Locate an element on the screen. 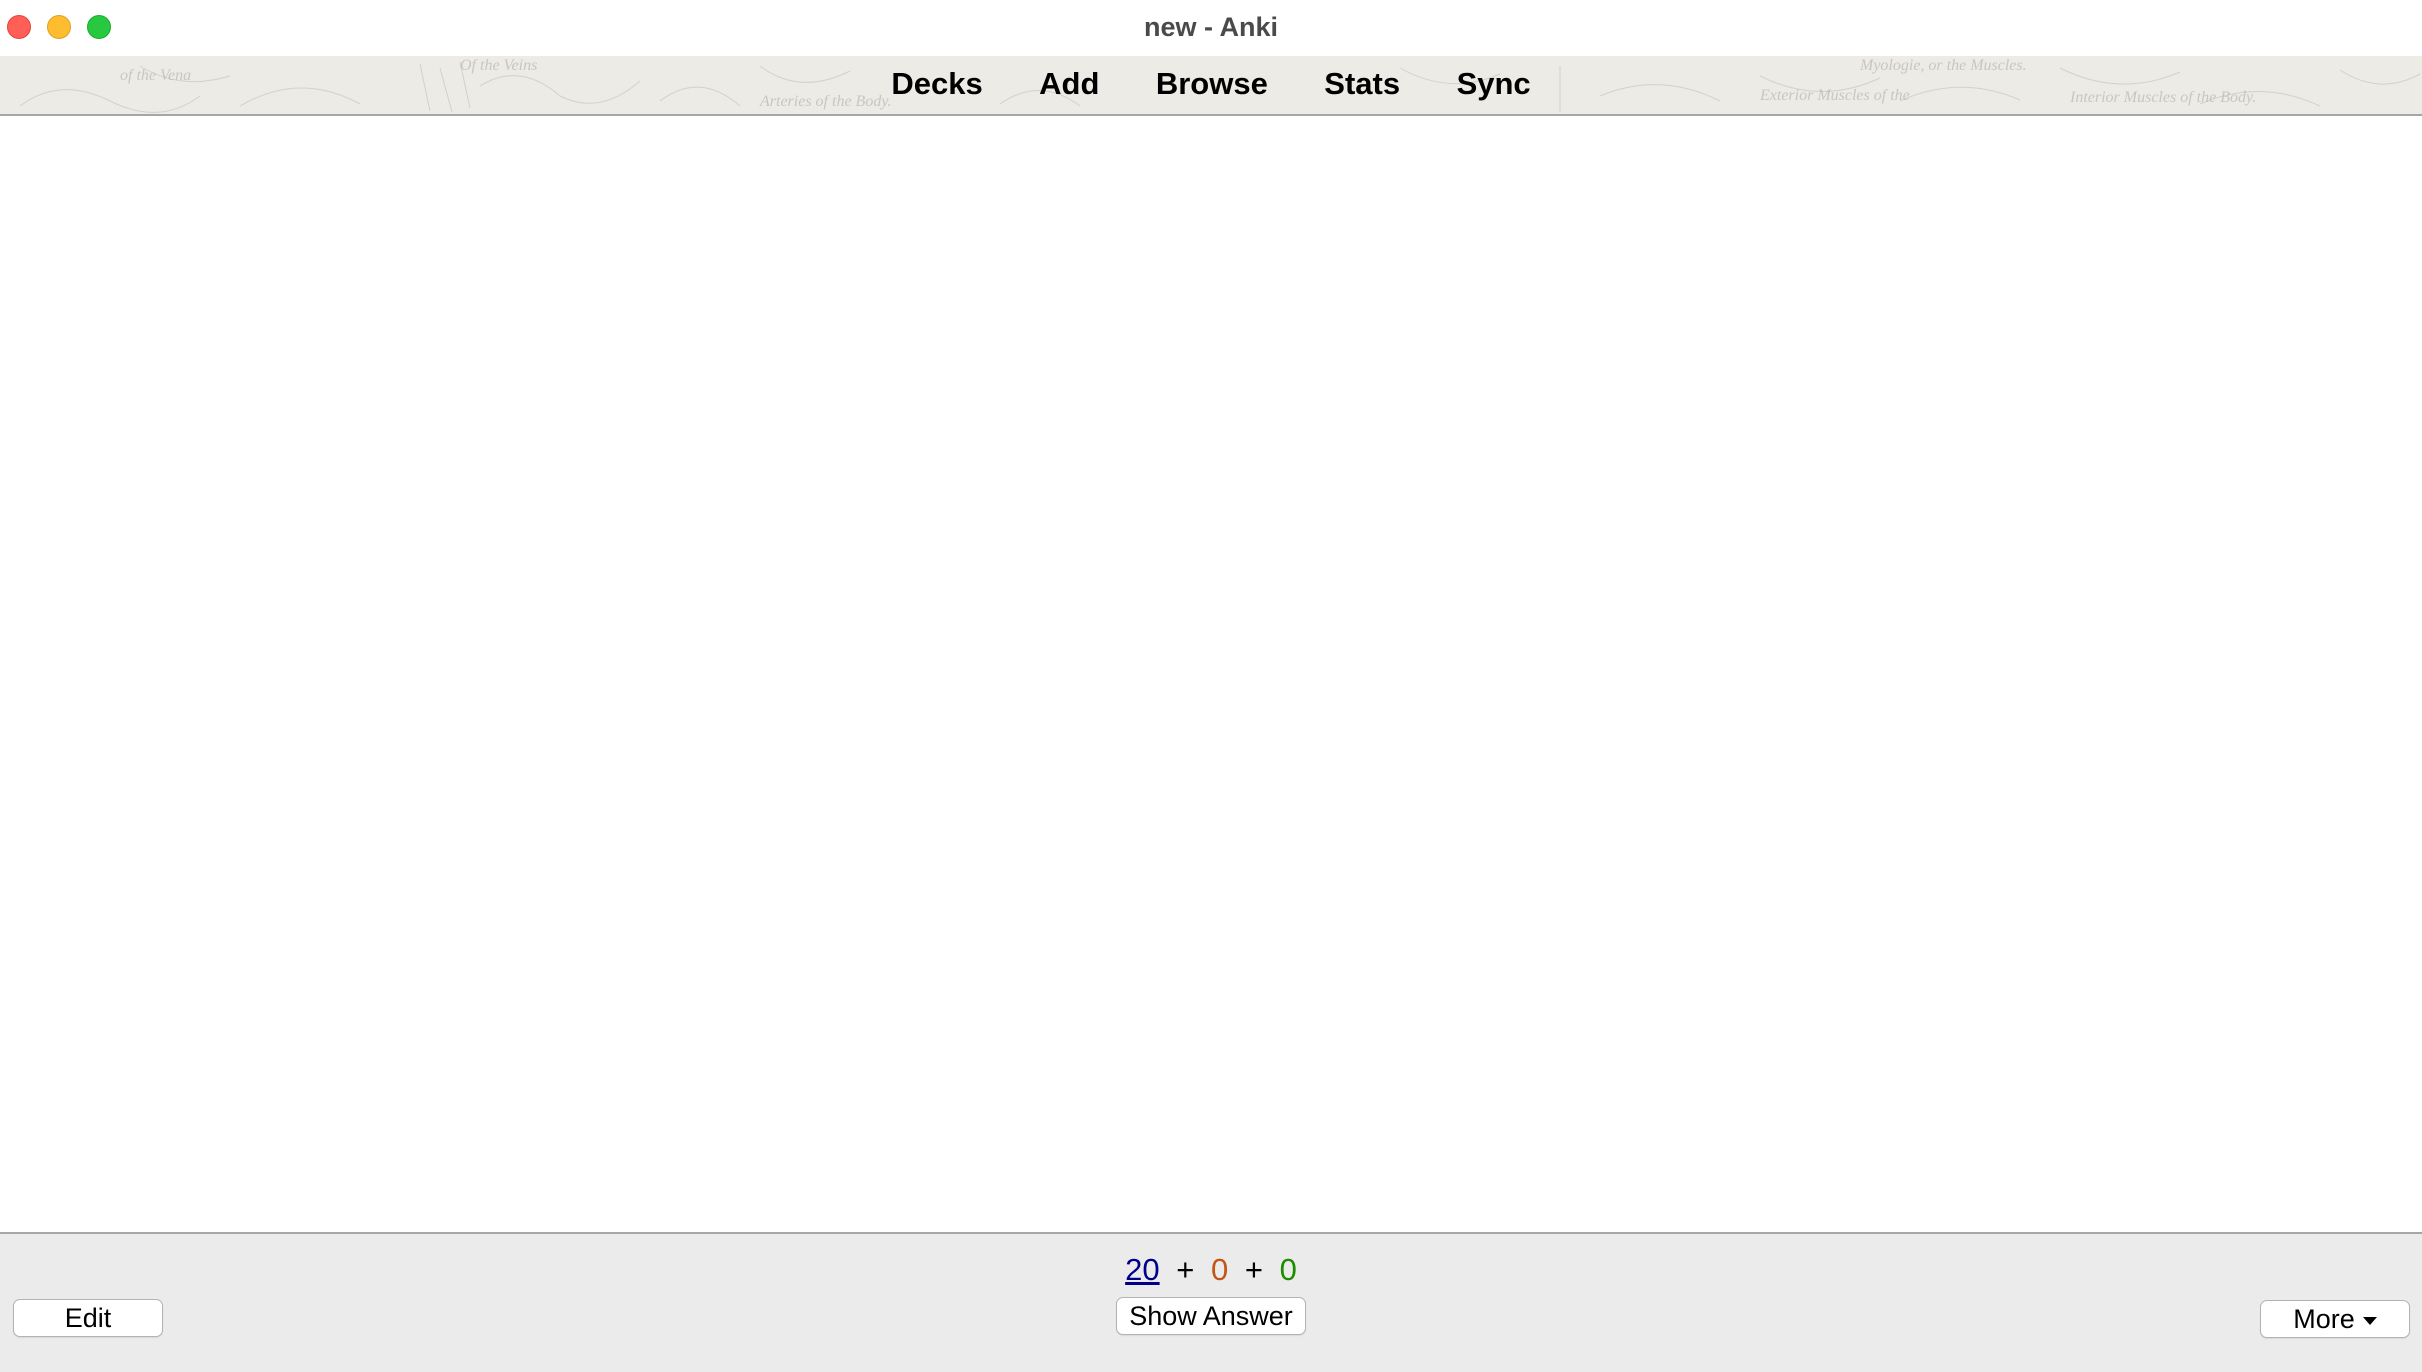  toolbar-sync: Sync is located at coordinates (1494, 84).